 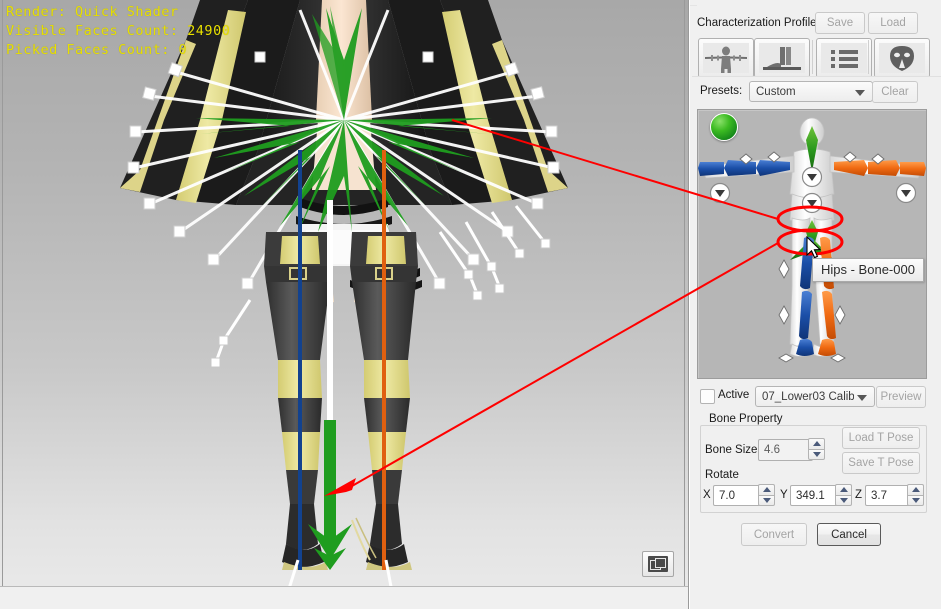 I want to click on bone-size-stepper-down, so click(x=816, y=454).